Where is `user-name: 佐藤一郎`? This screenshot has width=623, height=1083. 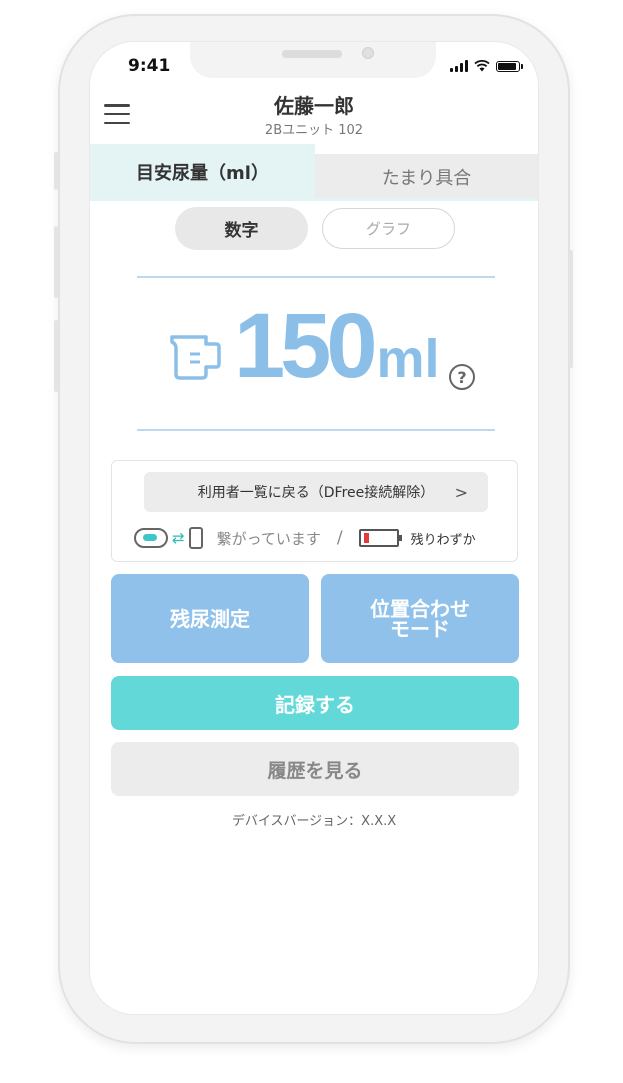 user-name: 佐藤一郎 is located at coordinates (314, 106).